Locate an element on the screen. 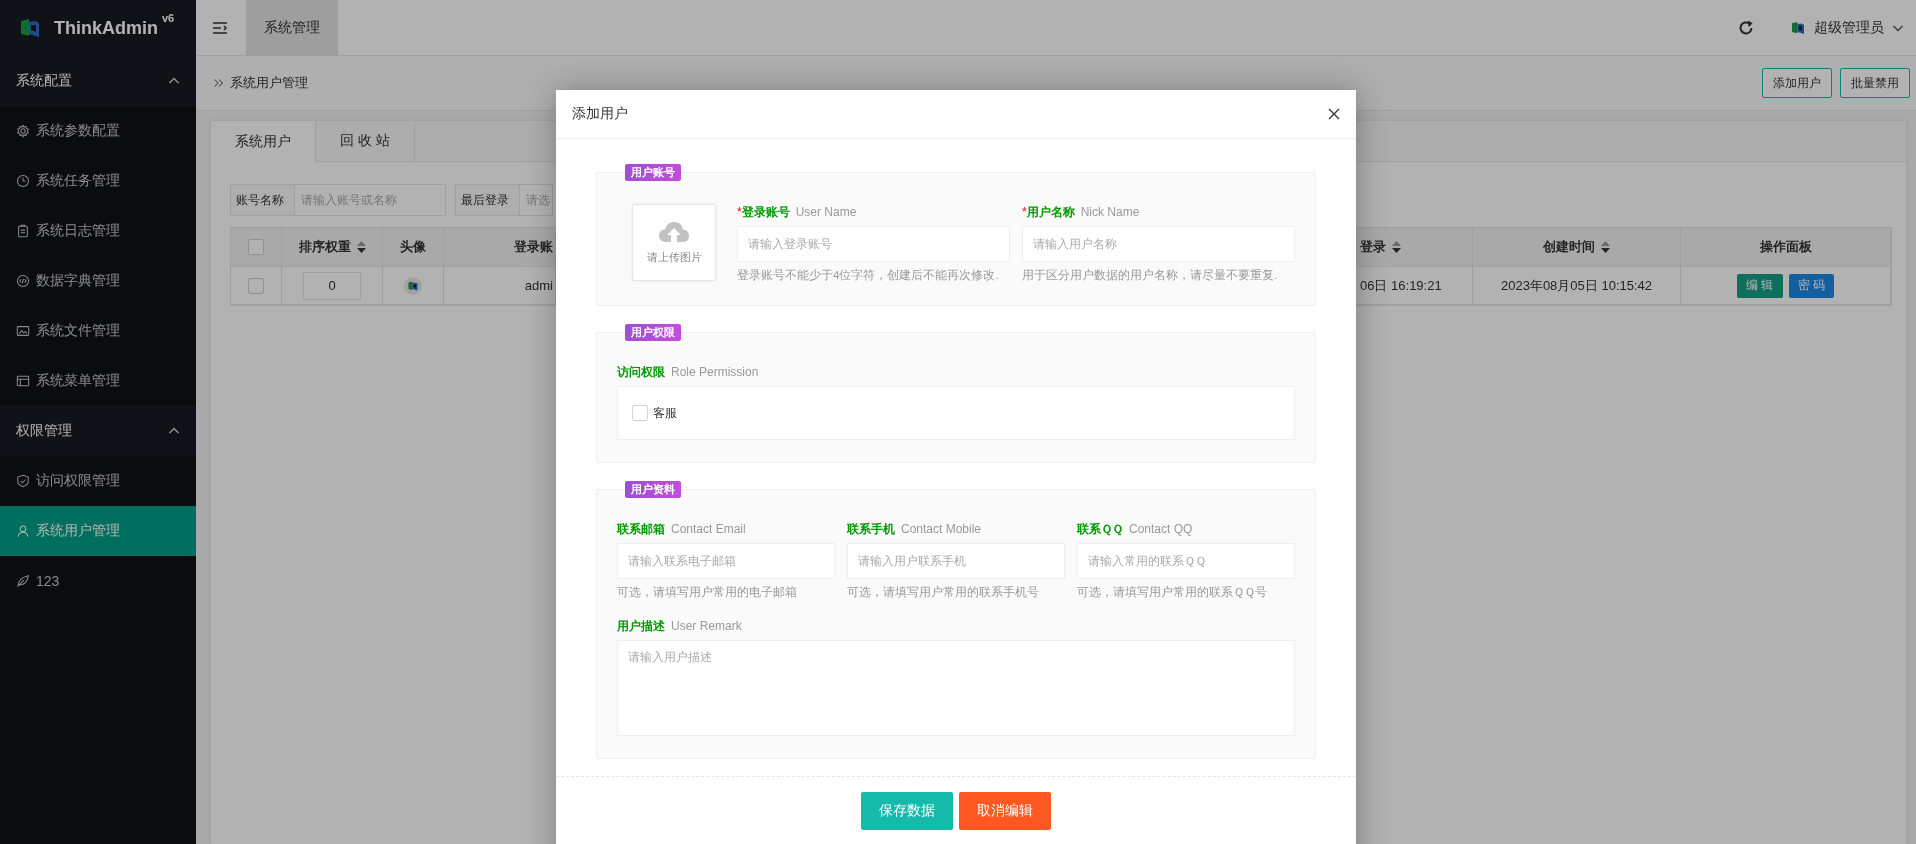 The image size is (1916, 844). shield-icon is located at coordinates (23, 481).